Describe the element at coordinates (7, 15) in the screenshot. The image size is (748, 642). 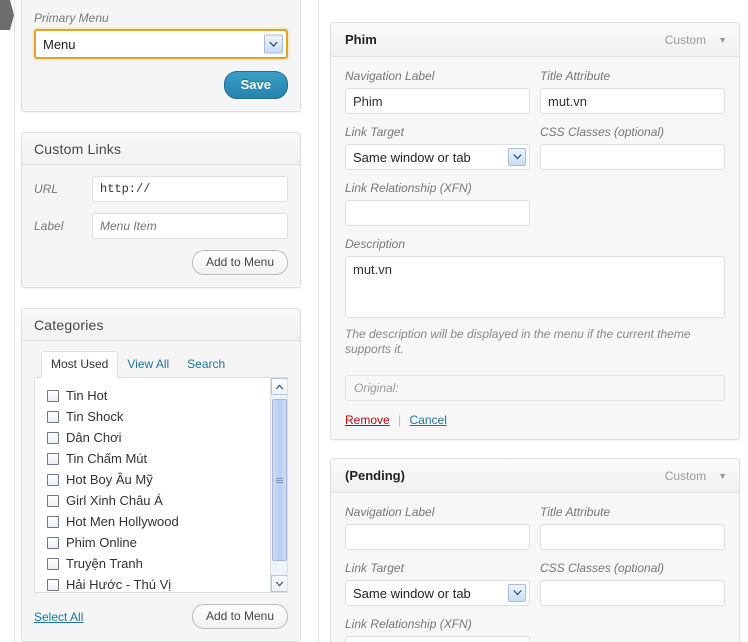
I see `sidebar-collapse-arrow-icon` at that location.